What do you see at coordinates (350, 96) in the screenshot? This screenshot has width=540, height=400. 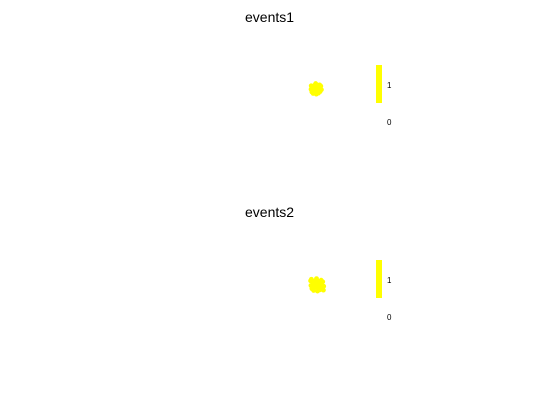 I see `events1-plot: 10` at bounding box center [350, 96].